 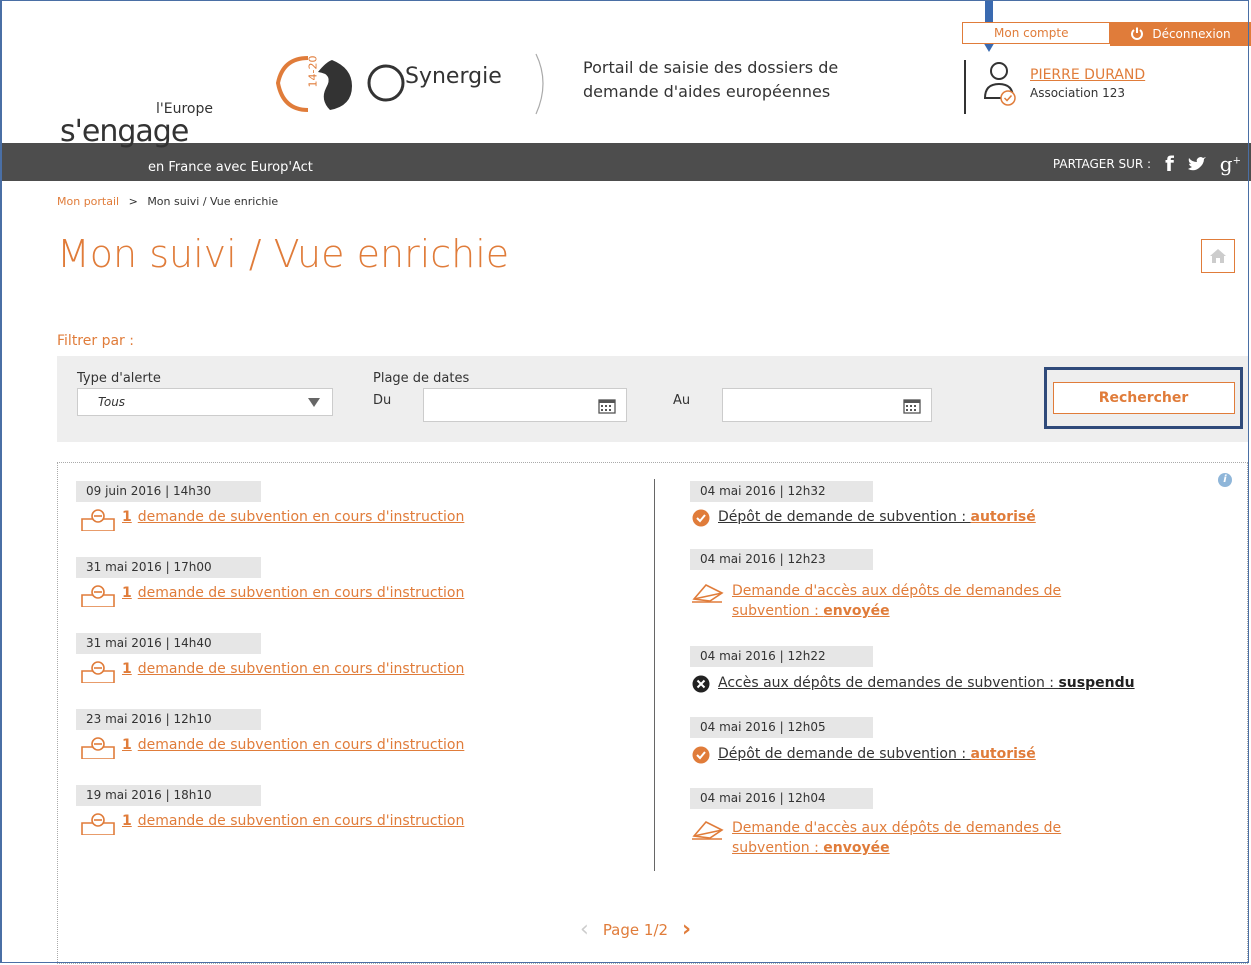 I want to click on user-organization: Association 123, so click(x=1078, y=93).